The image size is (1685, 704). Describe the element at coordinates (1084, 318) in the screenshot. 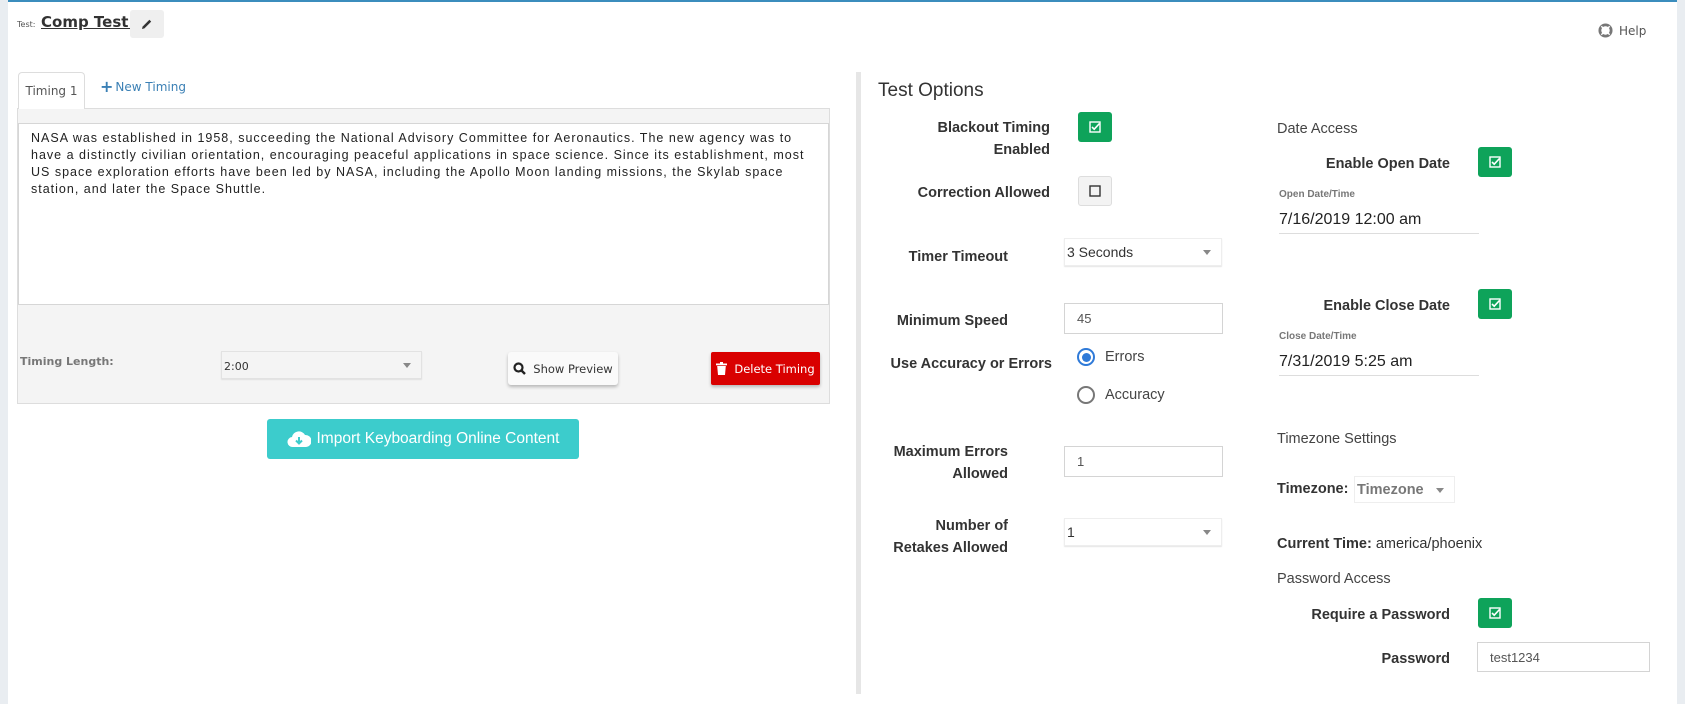

I see `minimum-speed-value: 45` at that location.